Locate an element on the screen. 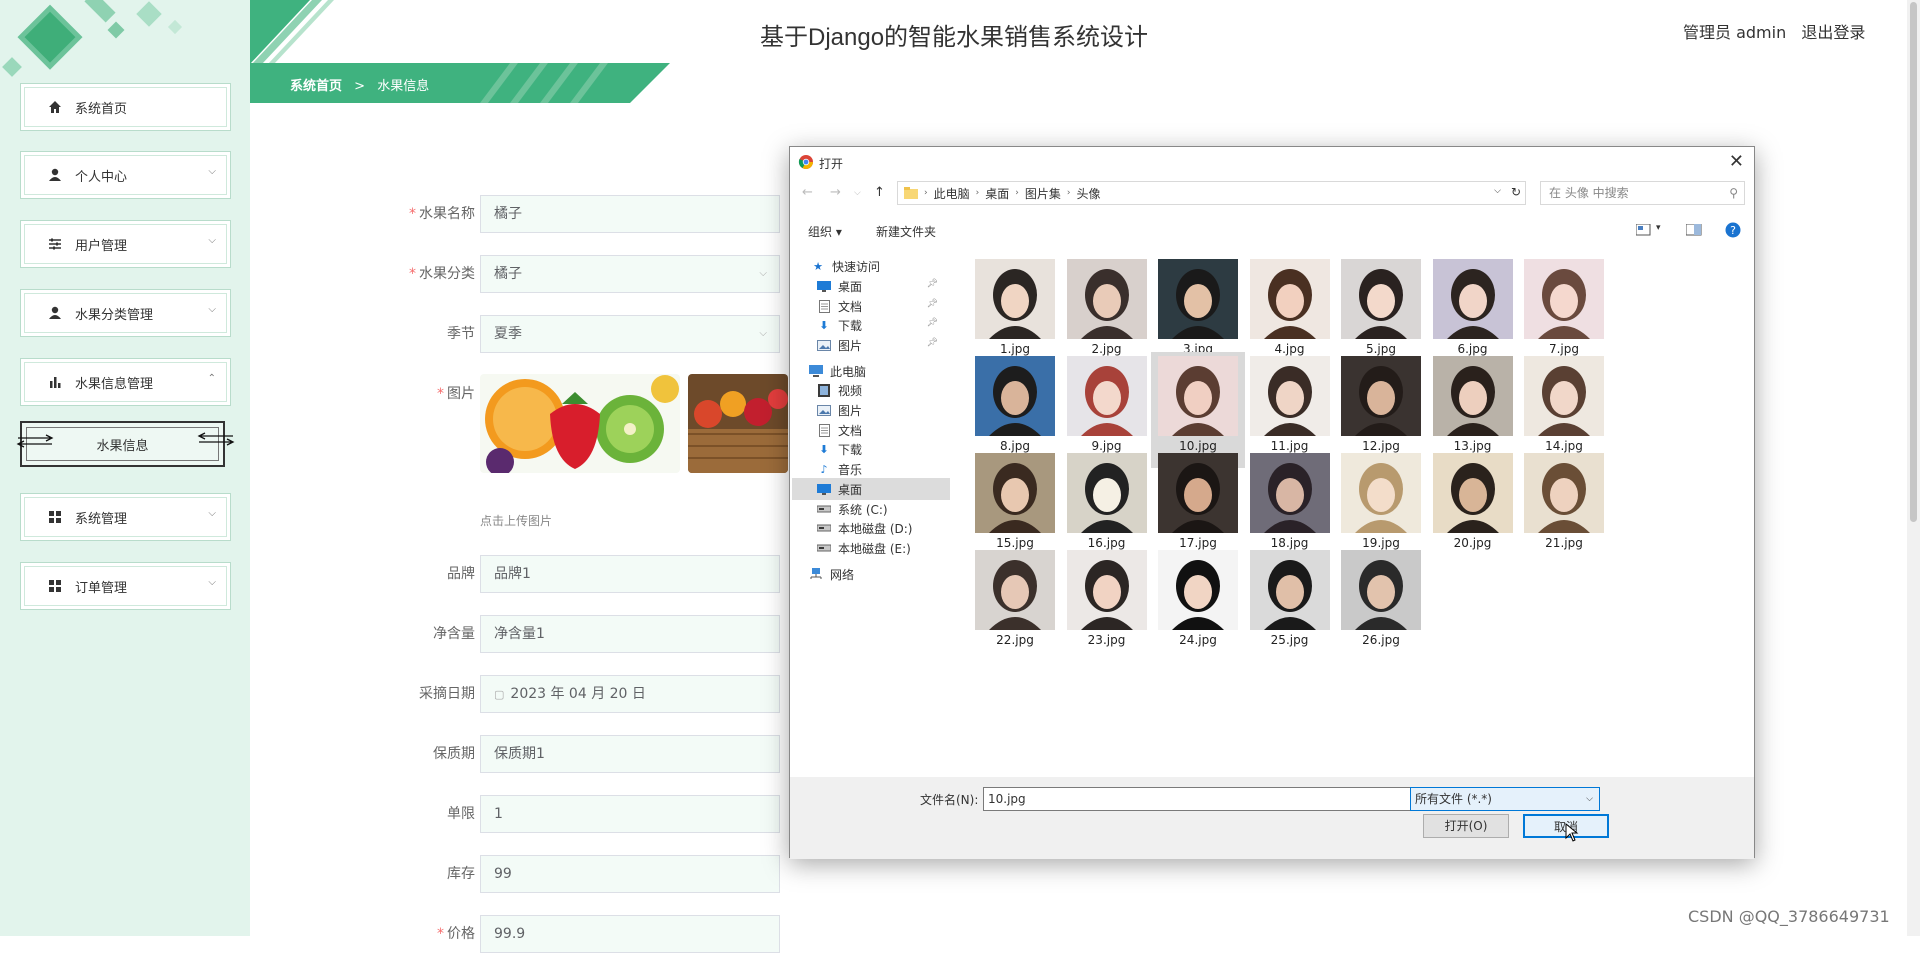  nav-tree-item: 视频 is located at coordinates (871, 390).